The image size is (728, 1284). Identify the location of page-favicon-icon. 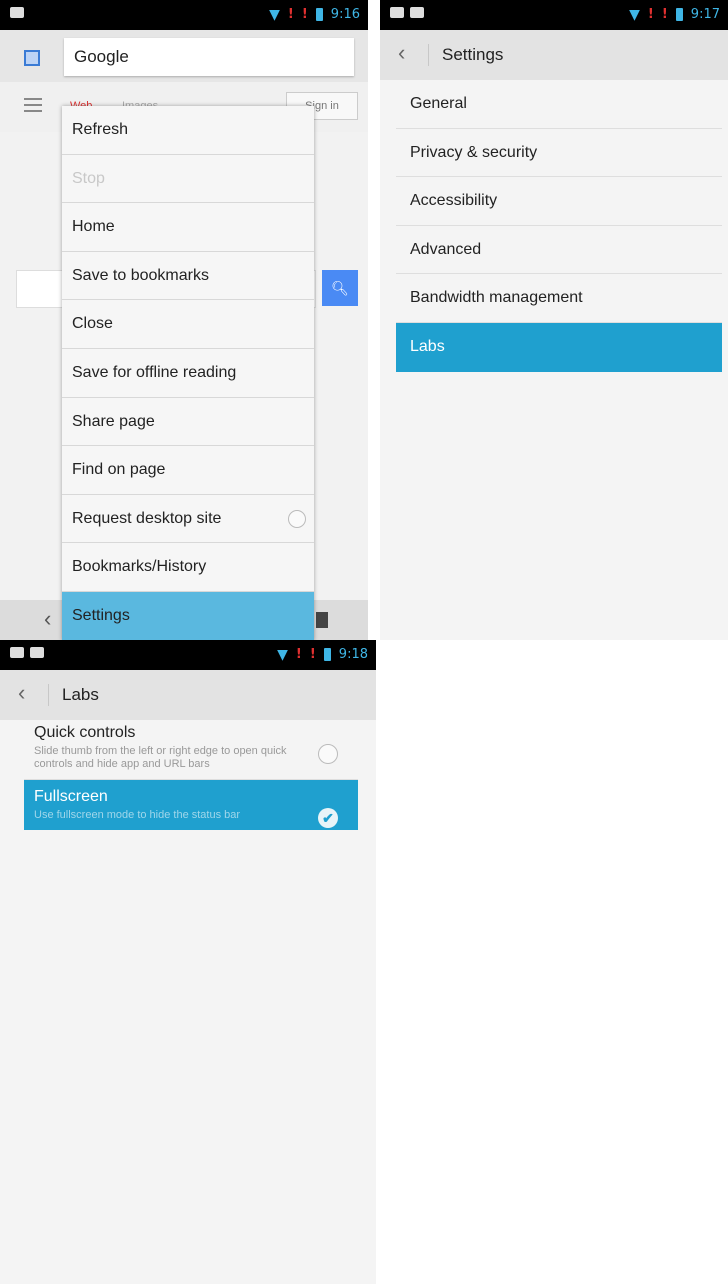
(32, 58).